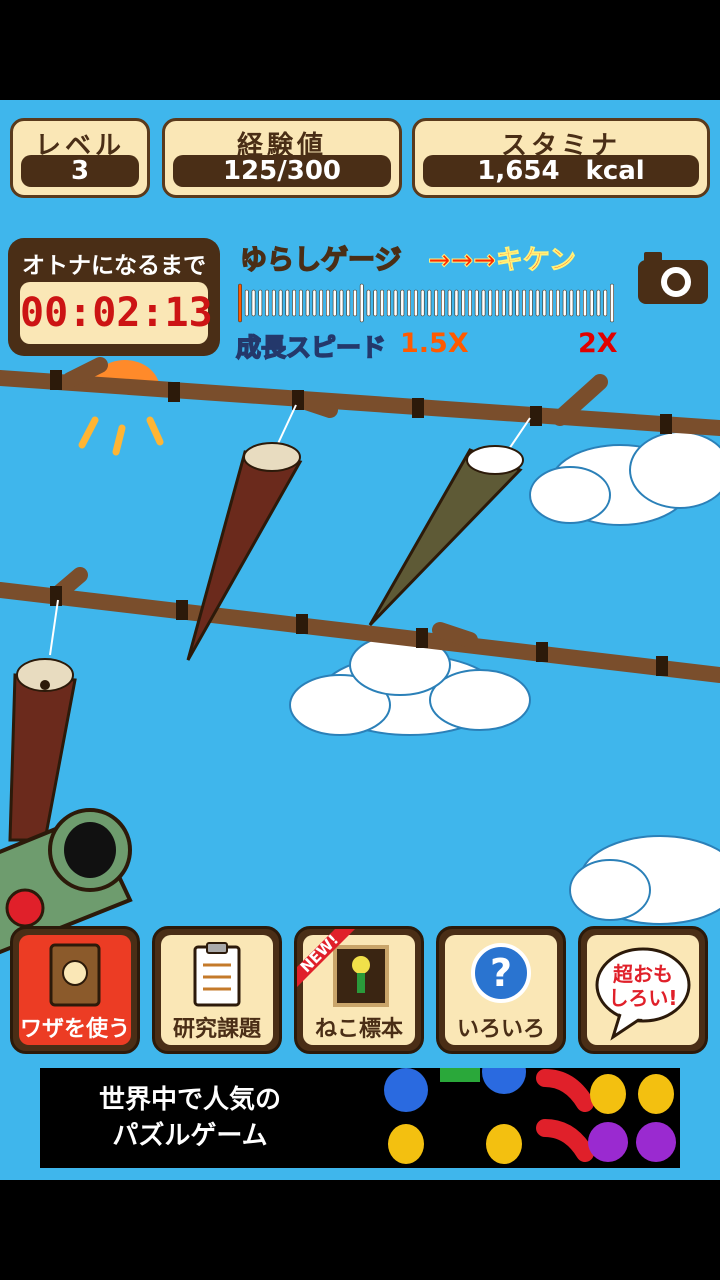  I want to click on cat-specimen-label: ねこ標本, so click(358, 1029).